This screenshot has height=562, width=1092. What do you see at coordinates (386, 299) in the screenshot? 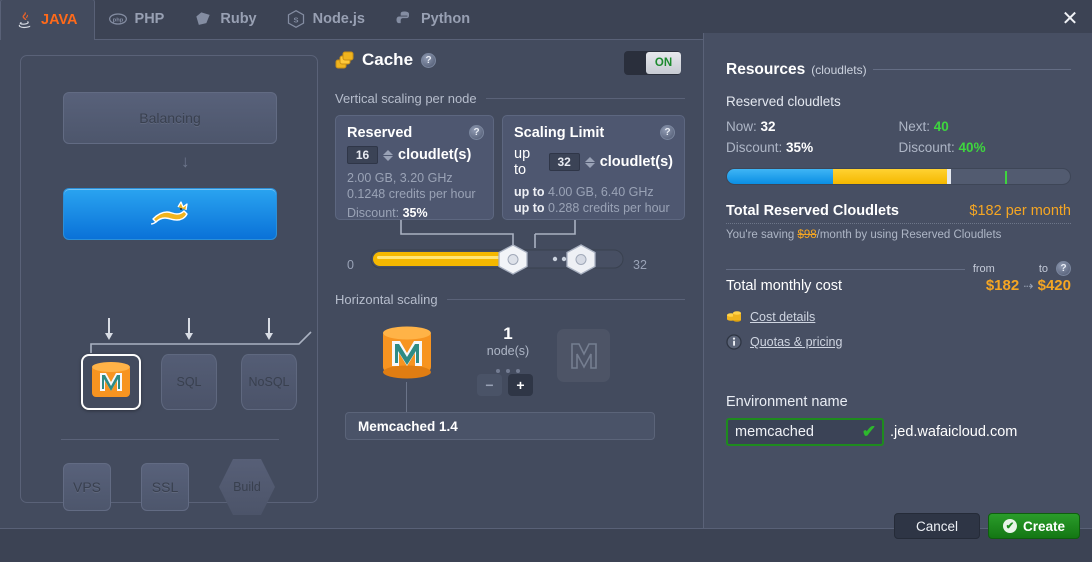
I see `horizontal-scaling-label: Horizontal scaling` at bounding box center [386, 299].